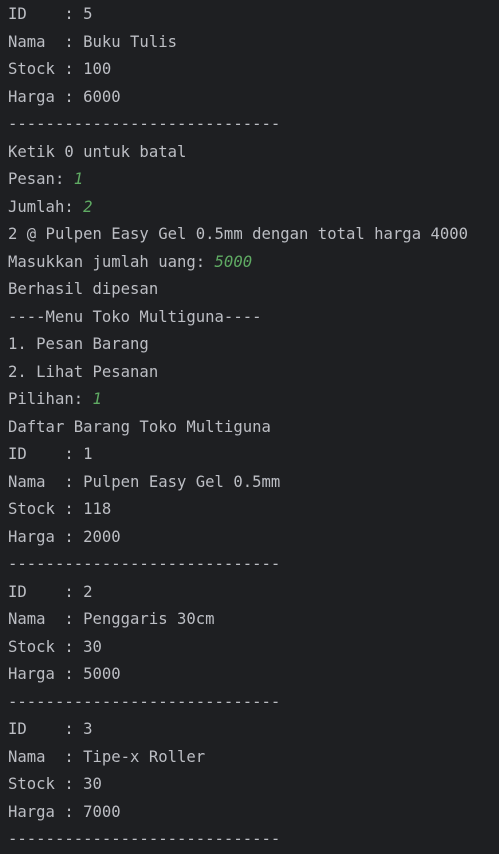 This screenshot has width=499, height=854. What do you see at coordinates (83, 371) in the screenshot?
I see `menu-option: 2. Lihat Pesanan` at bounding box center [83, 371].